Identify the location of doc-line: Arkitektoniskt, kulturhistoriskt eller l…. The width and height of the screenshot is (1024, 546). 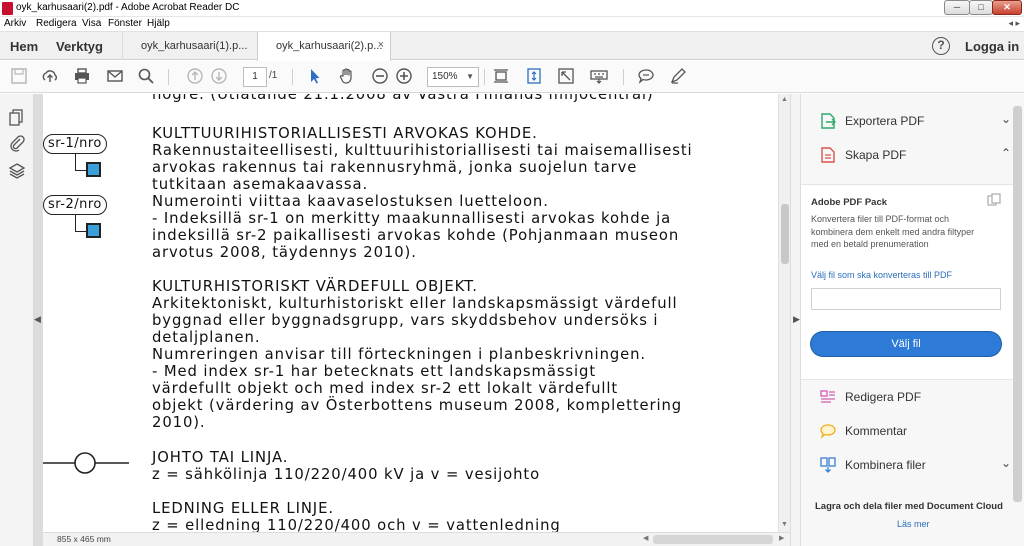
(415, 303).